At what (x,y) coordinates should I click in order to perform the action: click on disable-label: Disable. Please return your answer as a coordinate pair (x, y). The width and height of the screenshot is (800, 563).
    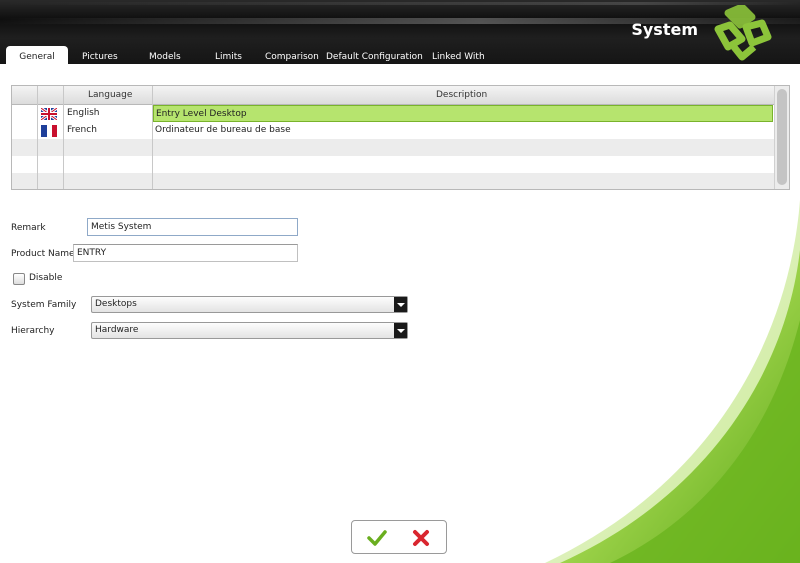
    Looking at the image, I should click on (46, 278).